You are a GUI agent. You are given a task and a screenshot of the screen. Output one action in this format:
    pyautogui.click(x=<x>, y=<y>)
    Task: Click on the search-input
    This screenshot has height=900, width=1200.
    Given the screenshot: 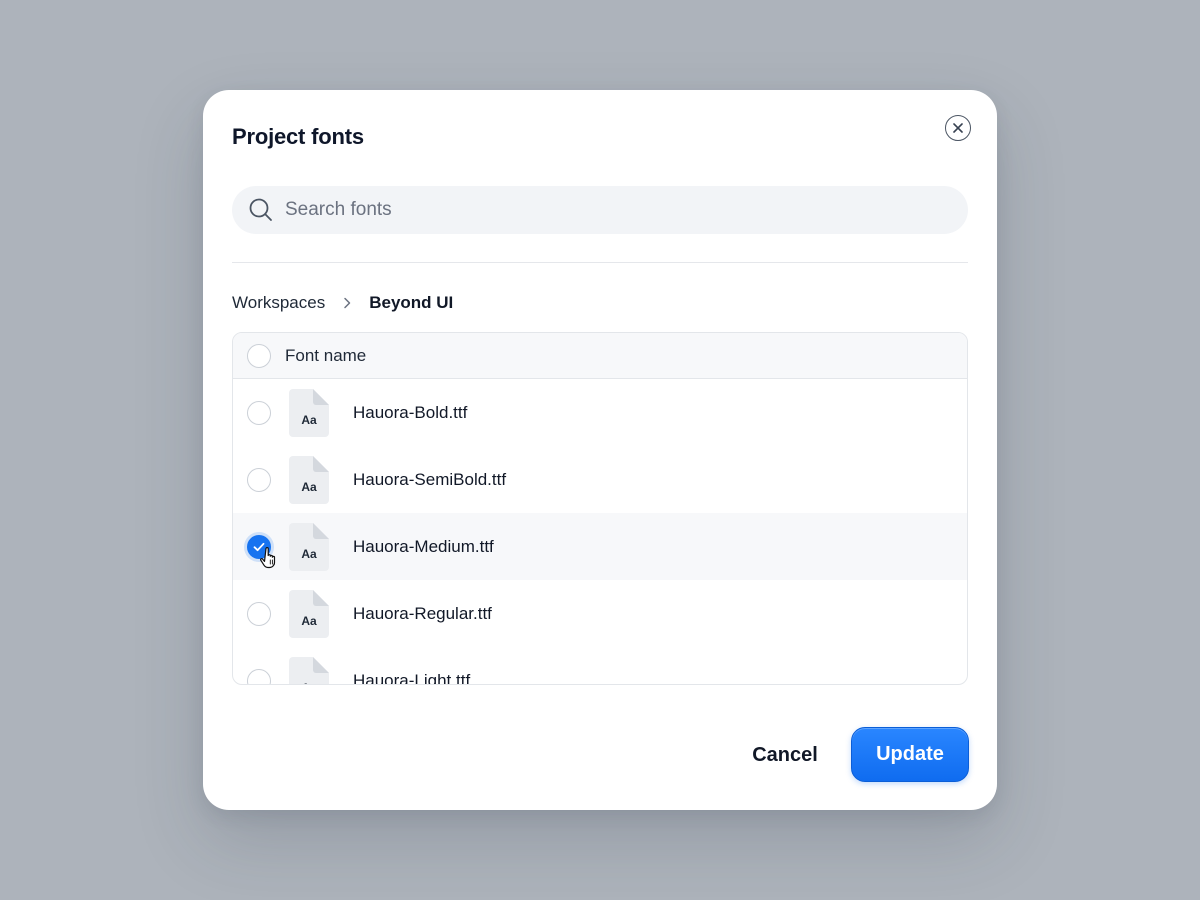 What is the action you would take?
    pyautogui.click(x=585, y=210)
    